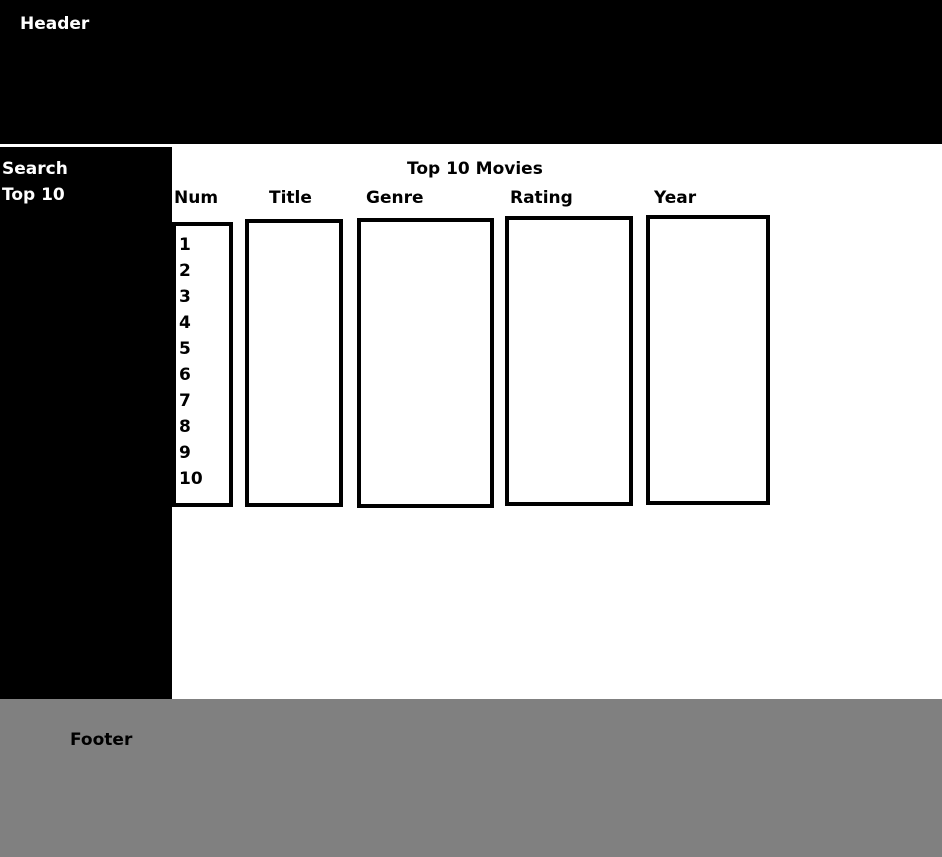 Image resolution: width=942 pixels, height=857 pixels. I want to click on rank-number: 10, so click(191, 479).